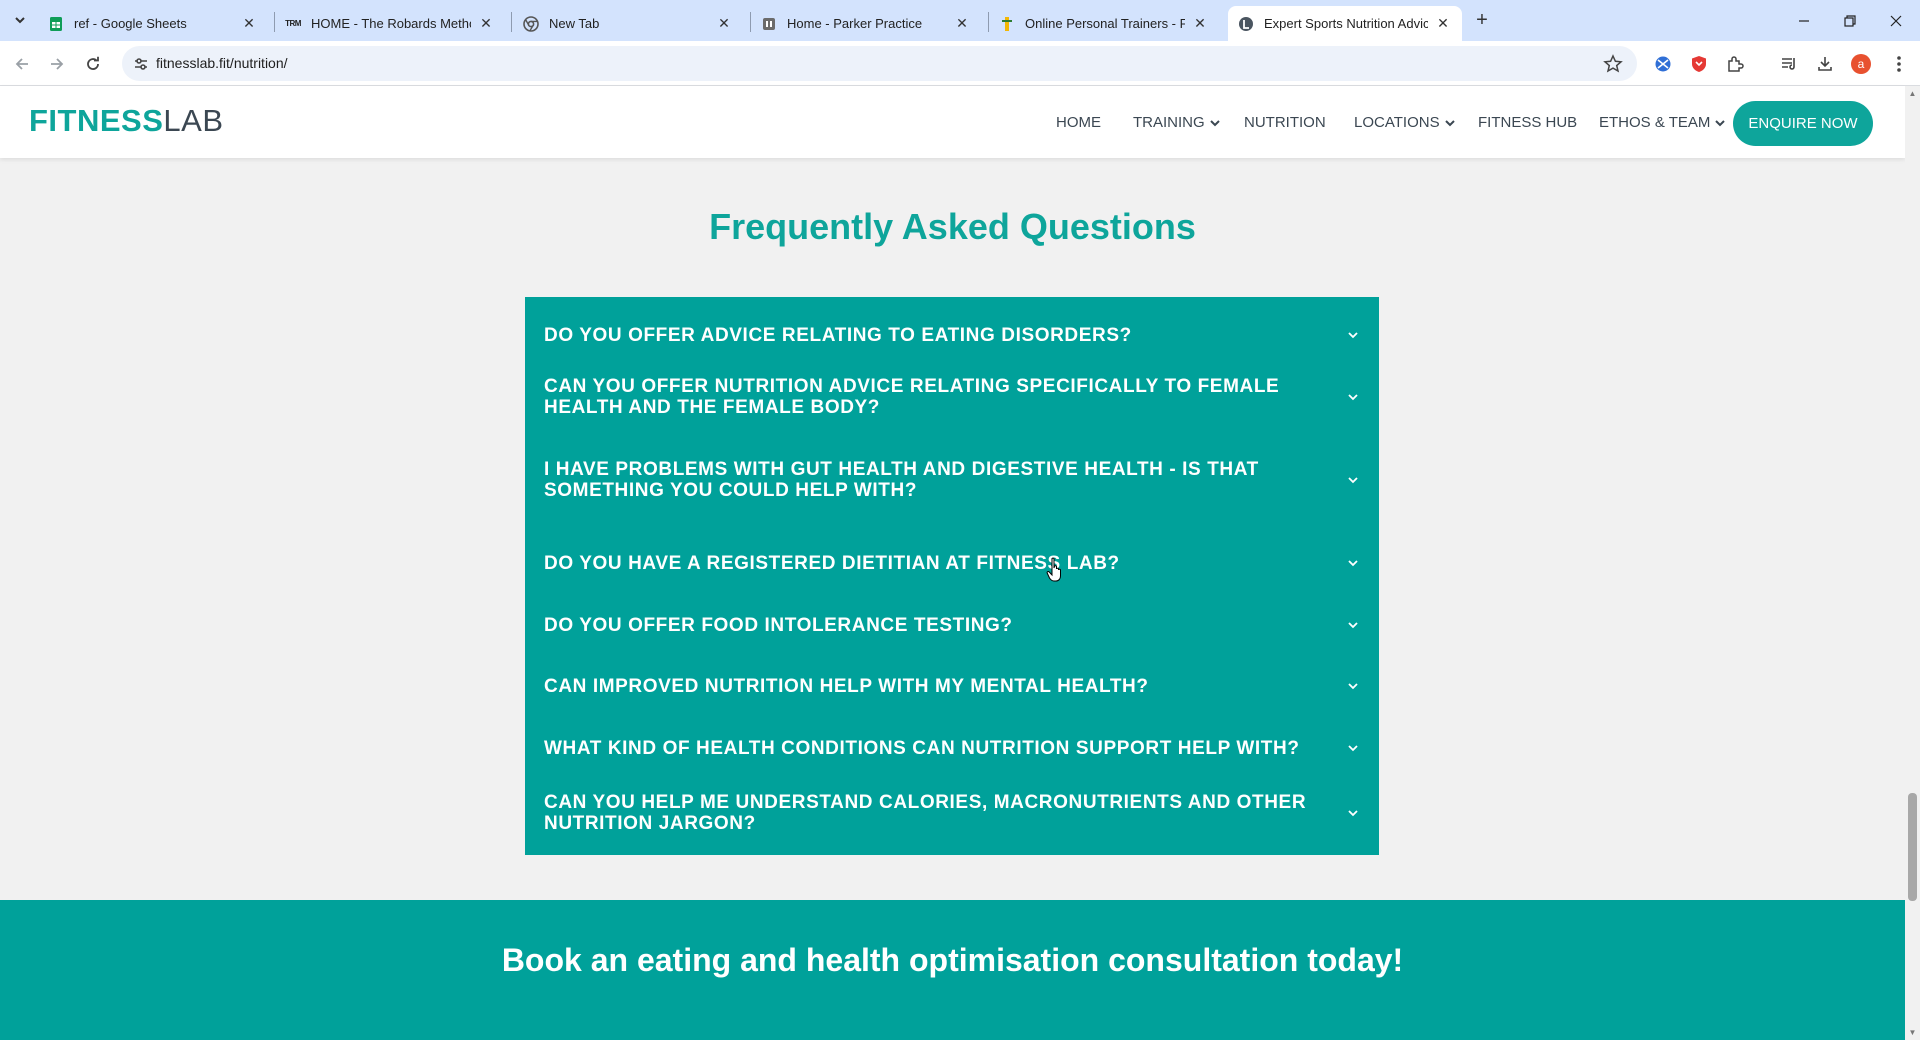 This screenshot has width=1920, height=1040. I want to click on restore-icon, so click(1850, 20).